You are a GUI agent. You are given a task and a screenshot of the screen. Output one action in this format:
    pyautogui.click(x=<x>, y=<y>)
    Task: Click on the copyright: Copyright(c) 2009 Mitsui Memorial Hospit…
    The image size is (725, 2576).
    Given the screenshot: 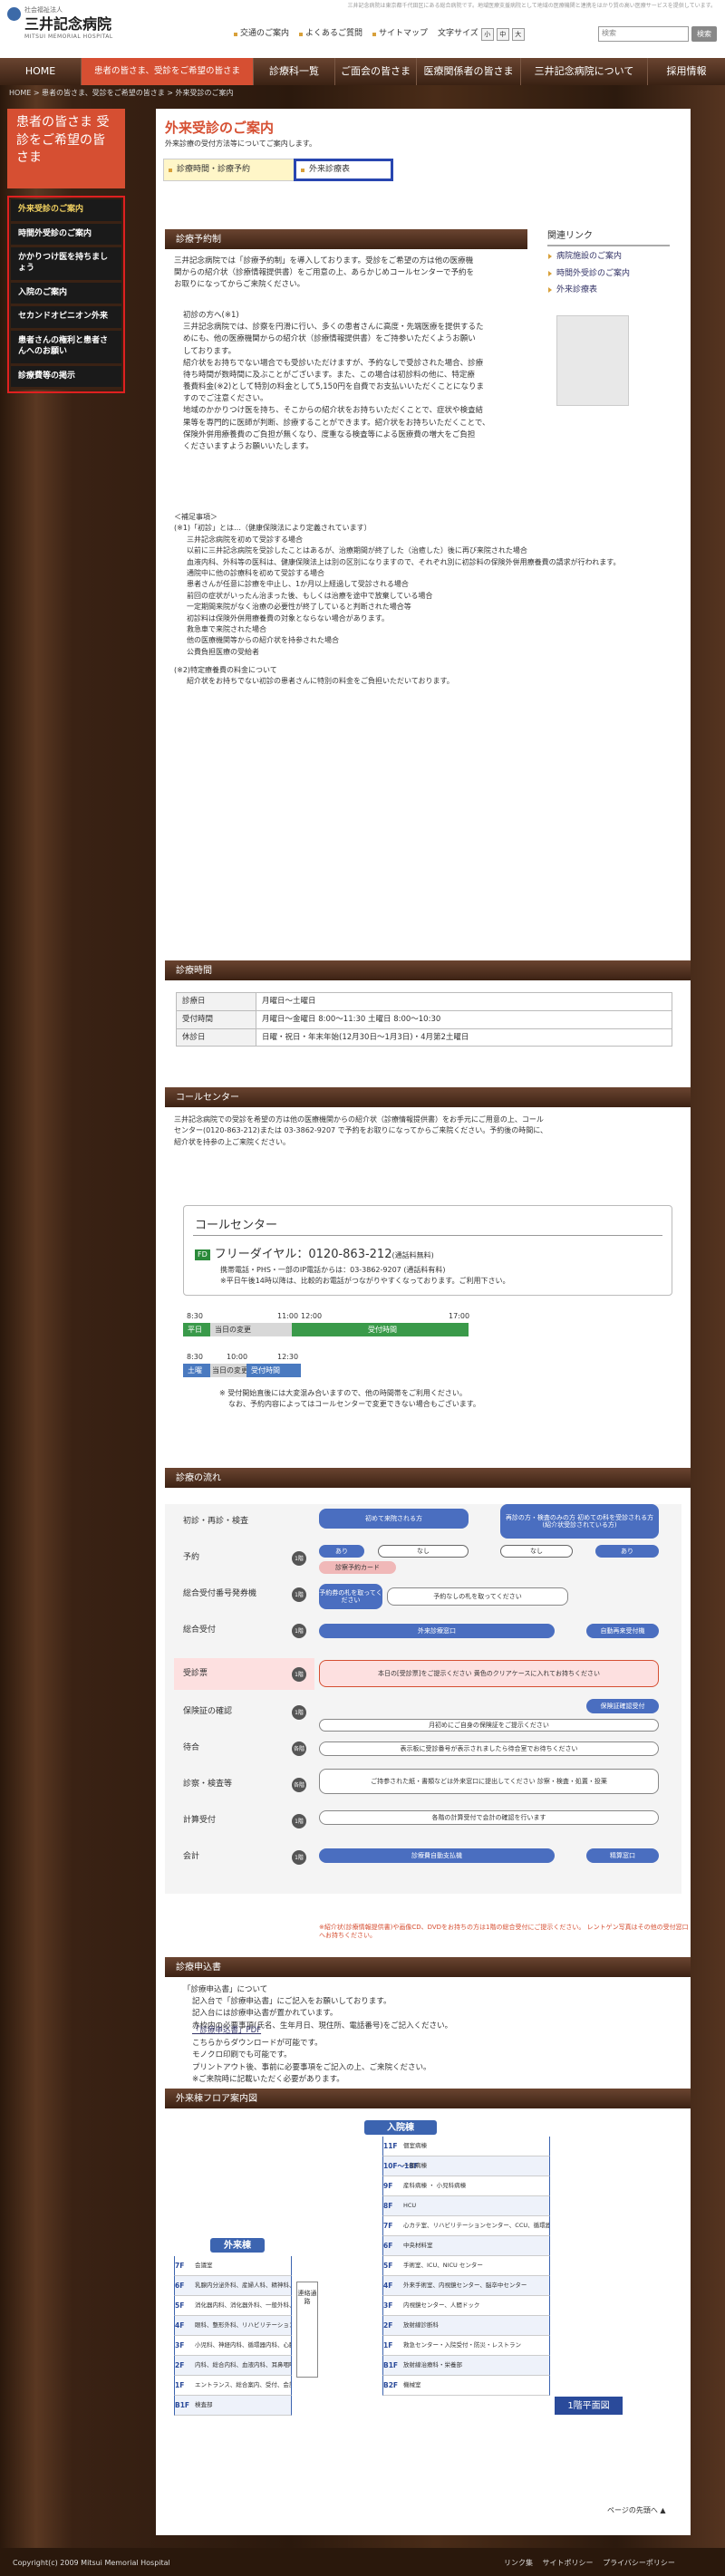 What is the action you would take?
    pyautogui.click(x=91, y=2563)
    